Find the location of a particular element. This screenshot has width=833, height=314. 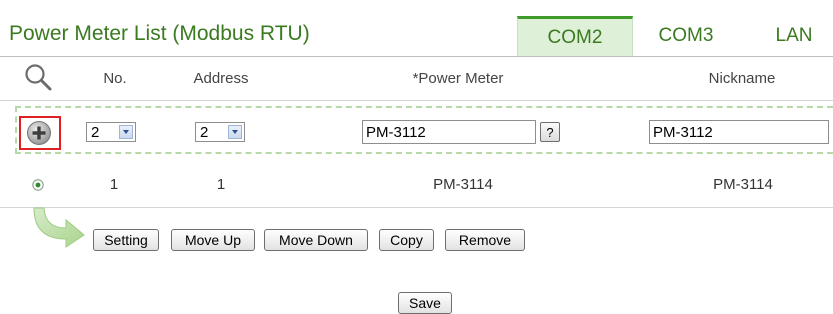

green-curved-arrow-icon is located at coordinates (58, 227).